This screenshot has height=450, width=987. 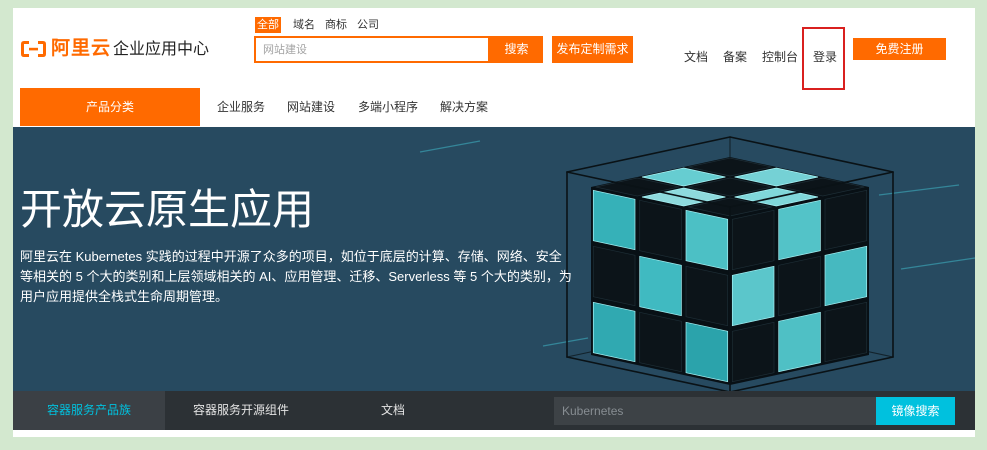 I want to click on main-nav-mini-programs: 多端小程序, so click(x=388, y=107).